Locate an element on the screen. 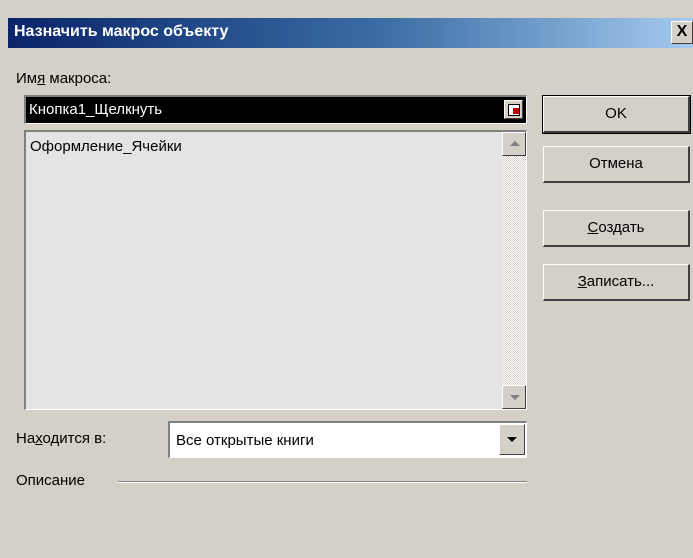 Image resolution: width=693 pixels, height=558 pixels. arrow-up-icon is located at coordinates (515, 143).